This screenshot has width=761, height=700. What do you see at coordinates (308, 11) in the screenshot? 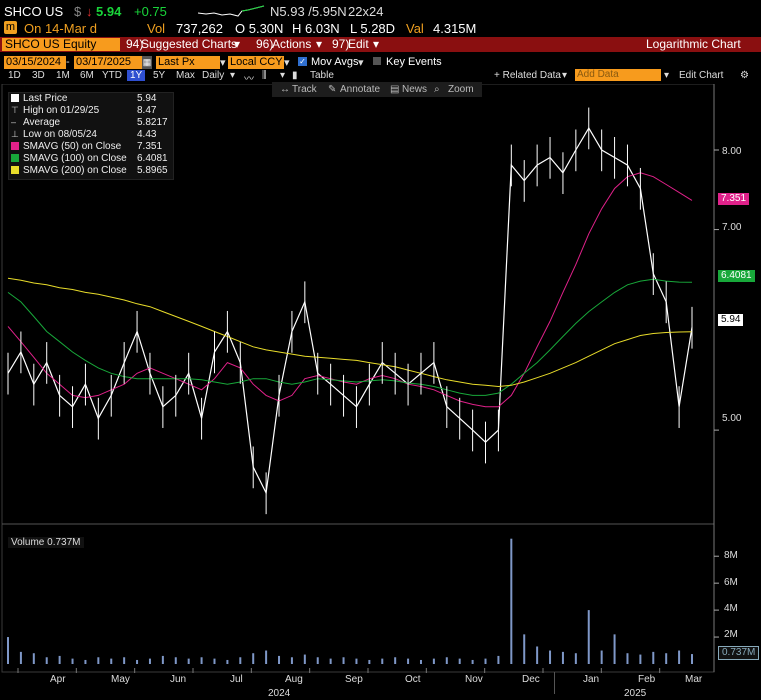
I see `bid-ask: N5.93 /5.95N` at bounding box center [308, 11].